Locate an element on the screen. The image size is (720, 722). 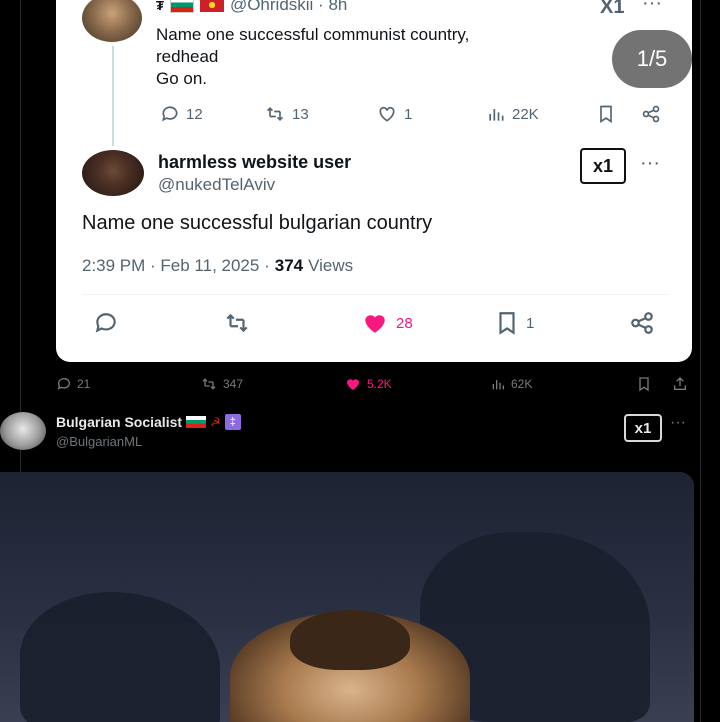
bulgarian-socialist-avatar is located at coordinates (23, 431).